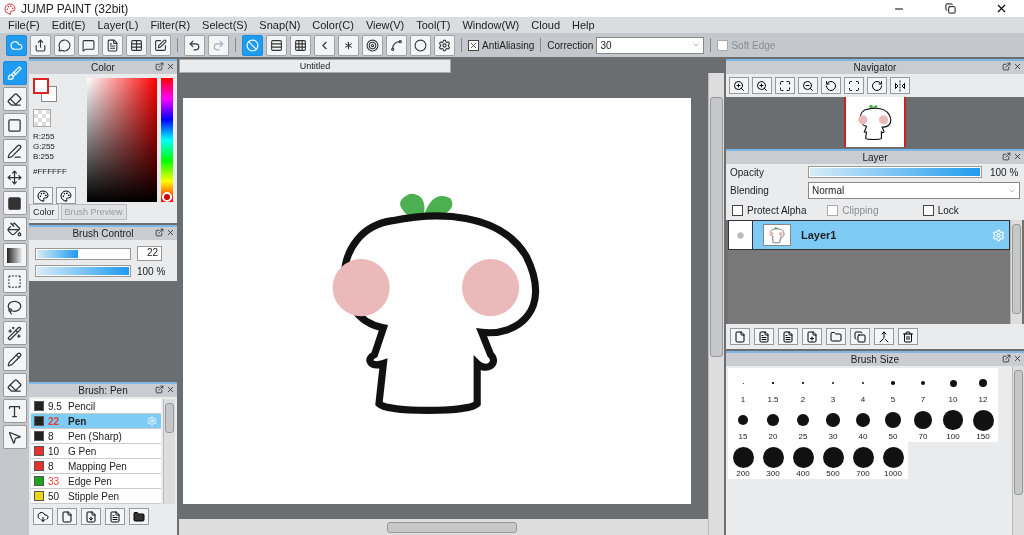  What do you see at coordinates (893, 386) in the screenshot?
I see `brush-size-option: 5` at bounding box center [893, 386].